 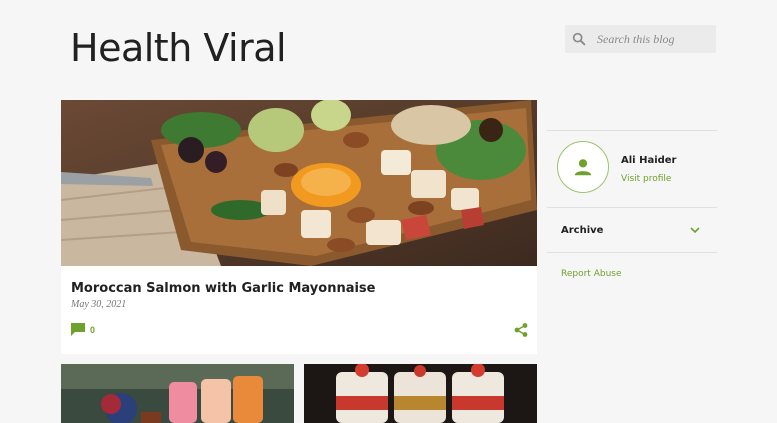 What do you see at coordinates (223, 288) in the screenshot?
I see `post-title: Moroccan Salmon with Garlic Mayonnaise` at bounding box center [223, 288].